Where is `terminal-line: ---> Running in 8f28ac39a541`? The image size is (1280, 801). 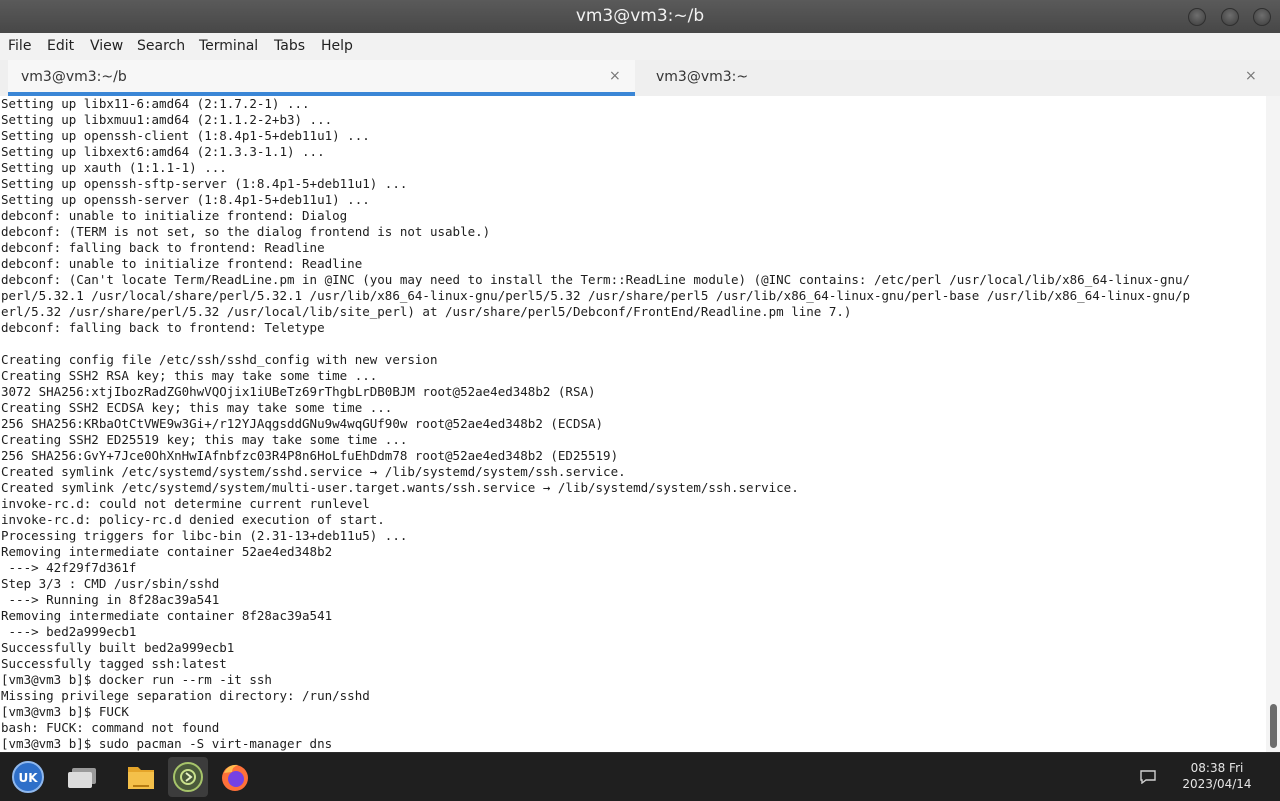
terminal-line: ---> Running in 8f28ac39a541 is located at coordinates (110, 599).